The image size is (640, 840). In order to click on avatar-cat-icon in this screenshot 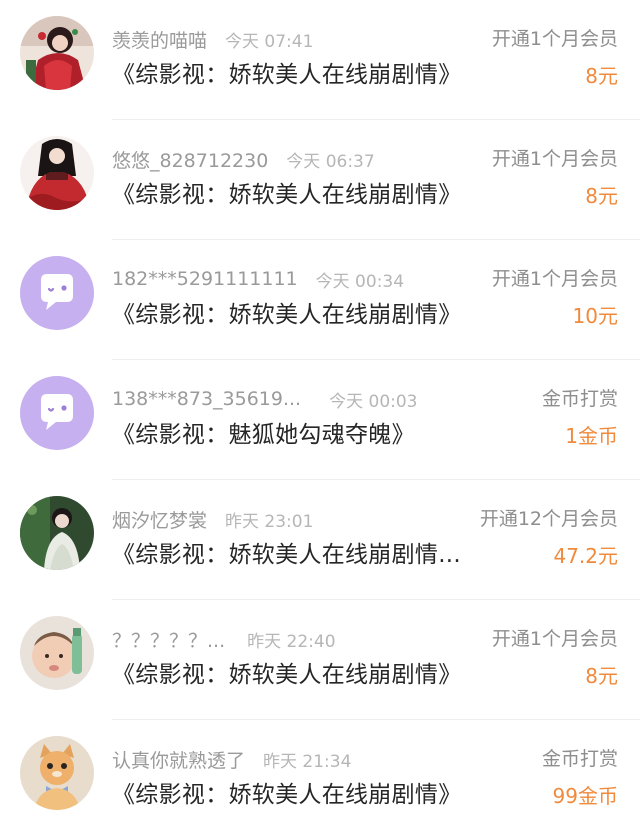, I will do `click(57, 773)`.